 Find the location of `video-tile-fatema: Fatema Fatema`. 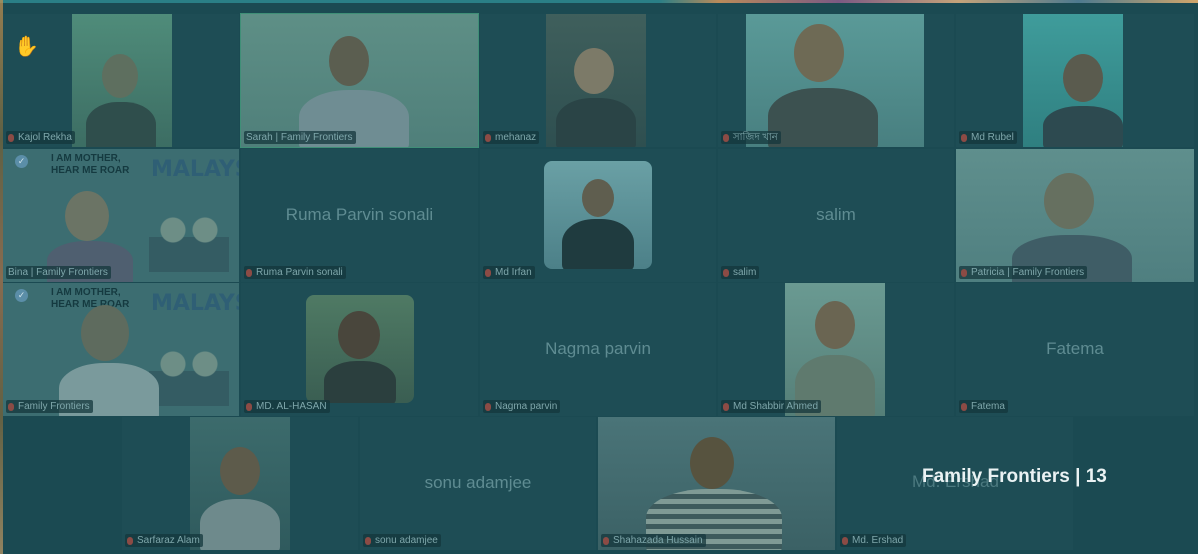

video-tile-fatema: Fatema Fatema is located at coordinates (1075, 349).